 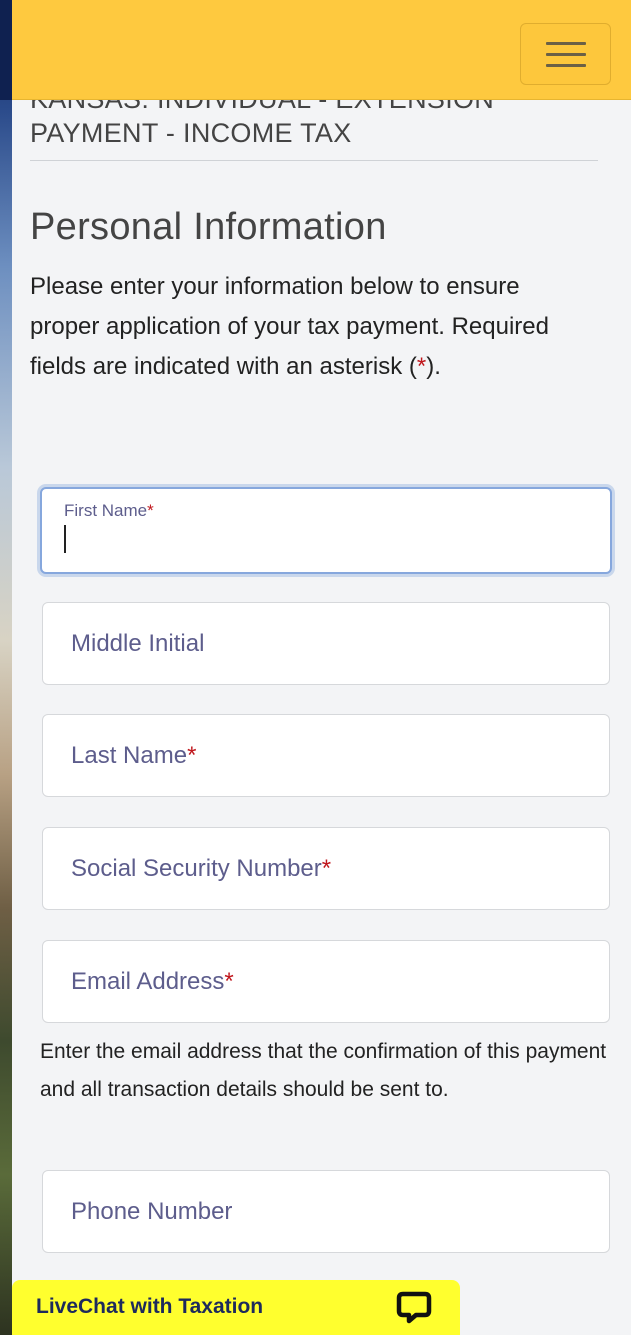 I want to click on page-title-line2: PAYMENT - INCOME TAX, so click(x=191, y=133).